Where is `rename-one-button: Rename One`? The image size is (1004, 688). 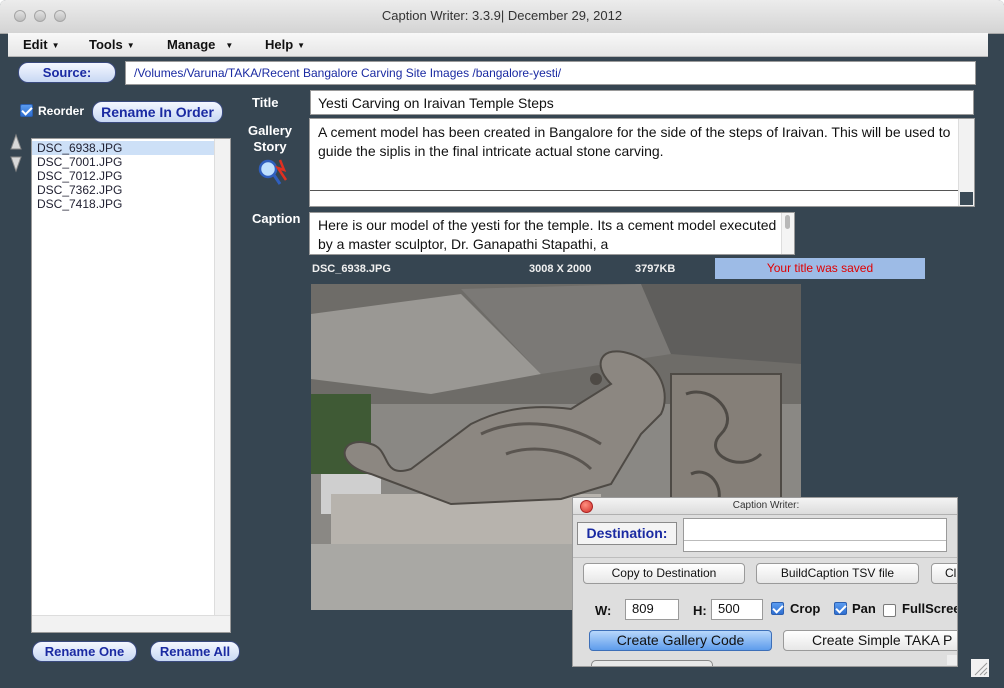 rename-one-button: Rename One is located at coordinates (84, 651).